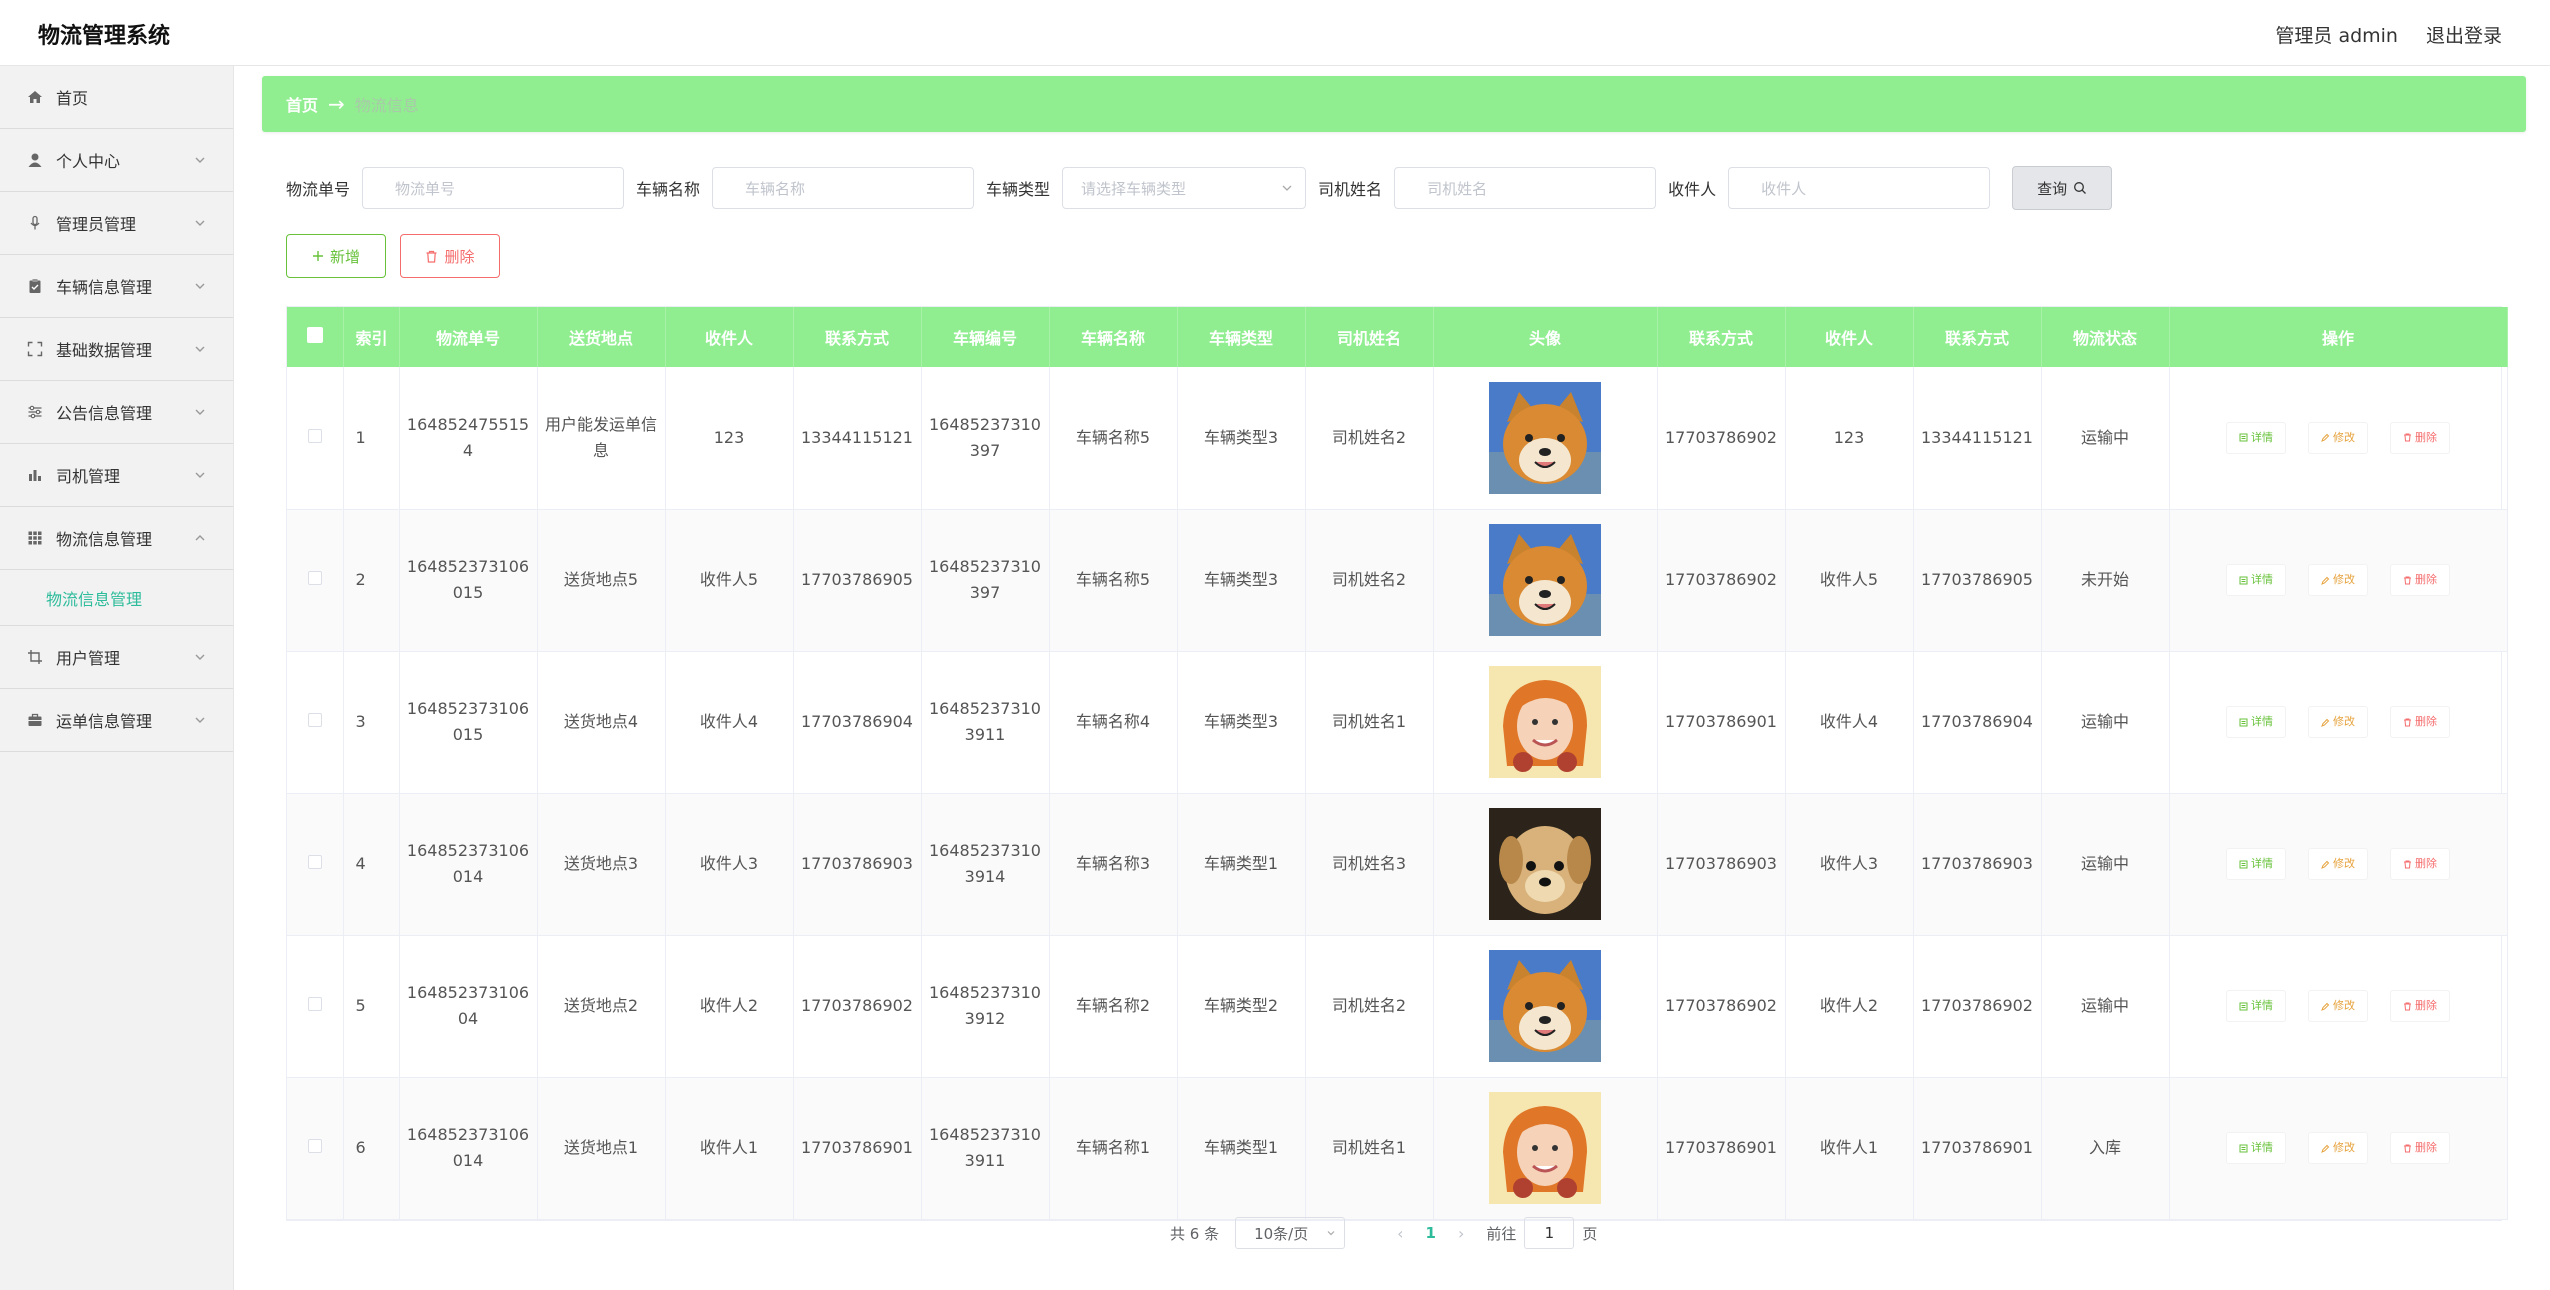 The height and width of the screenshot is (1290, 2550). I want to click on row-index: 2, so click(371, 580).